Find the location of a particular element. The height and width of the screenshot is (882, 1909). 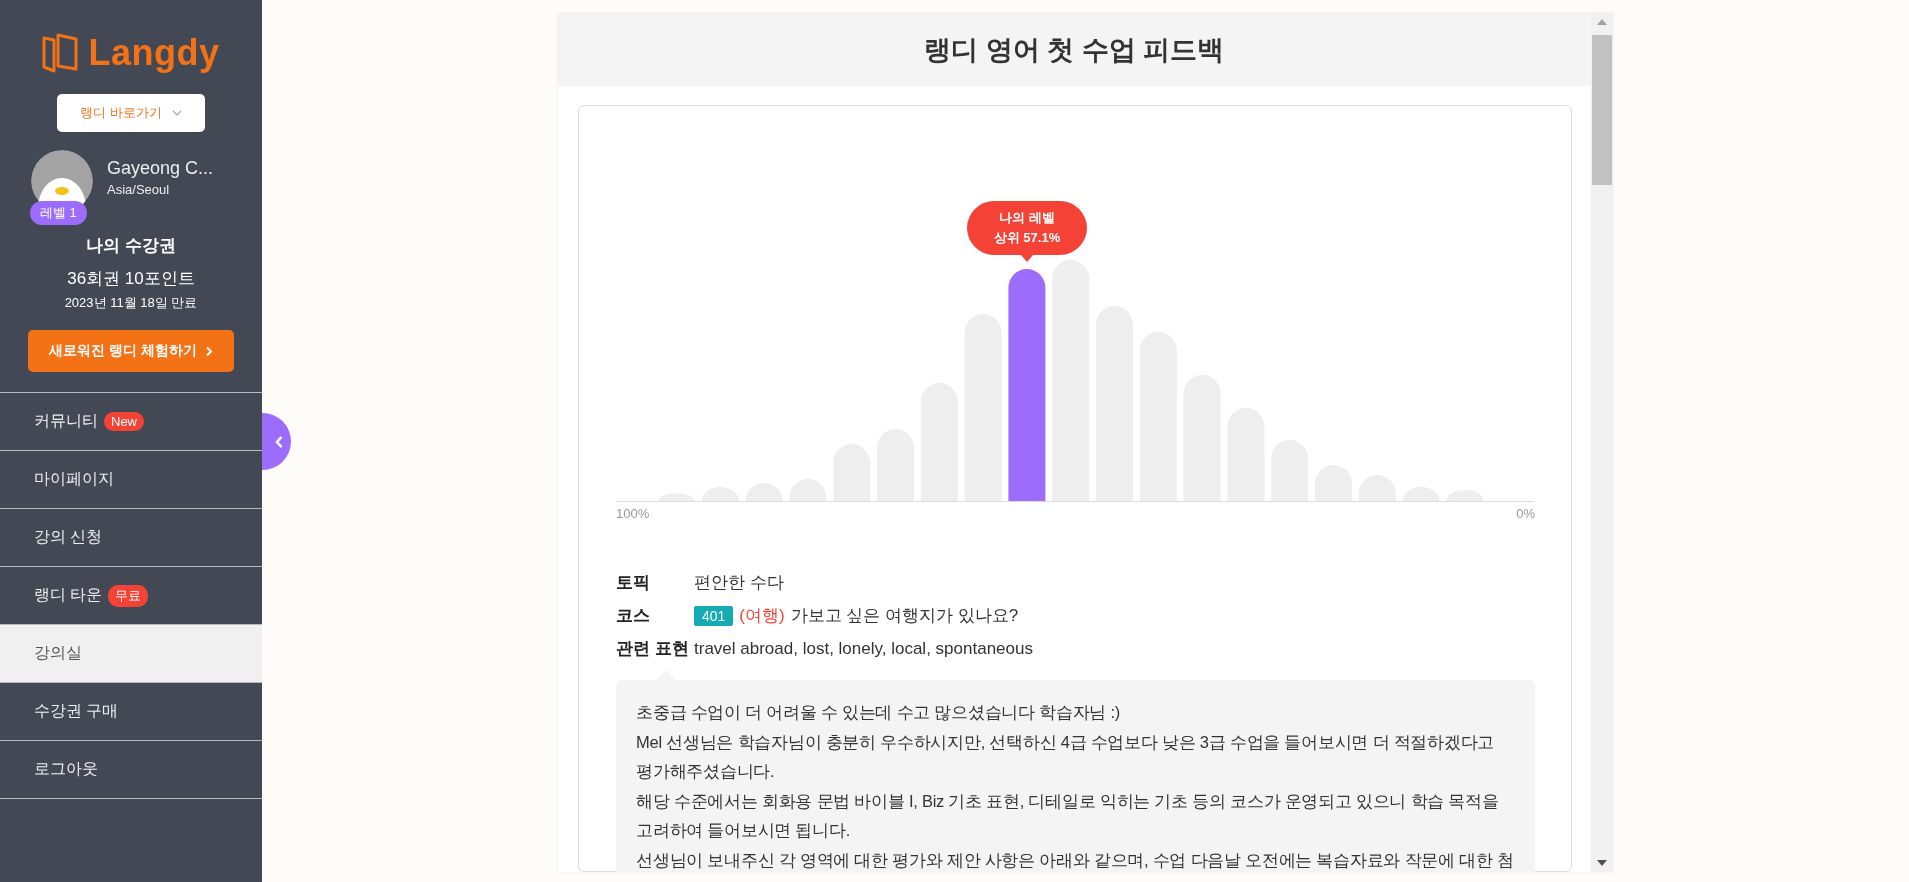

chevron-left-icon is located at coordinates (278, 441).